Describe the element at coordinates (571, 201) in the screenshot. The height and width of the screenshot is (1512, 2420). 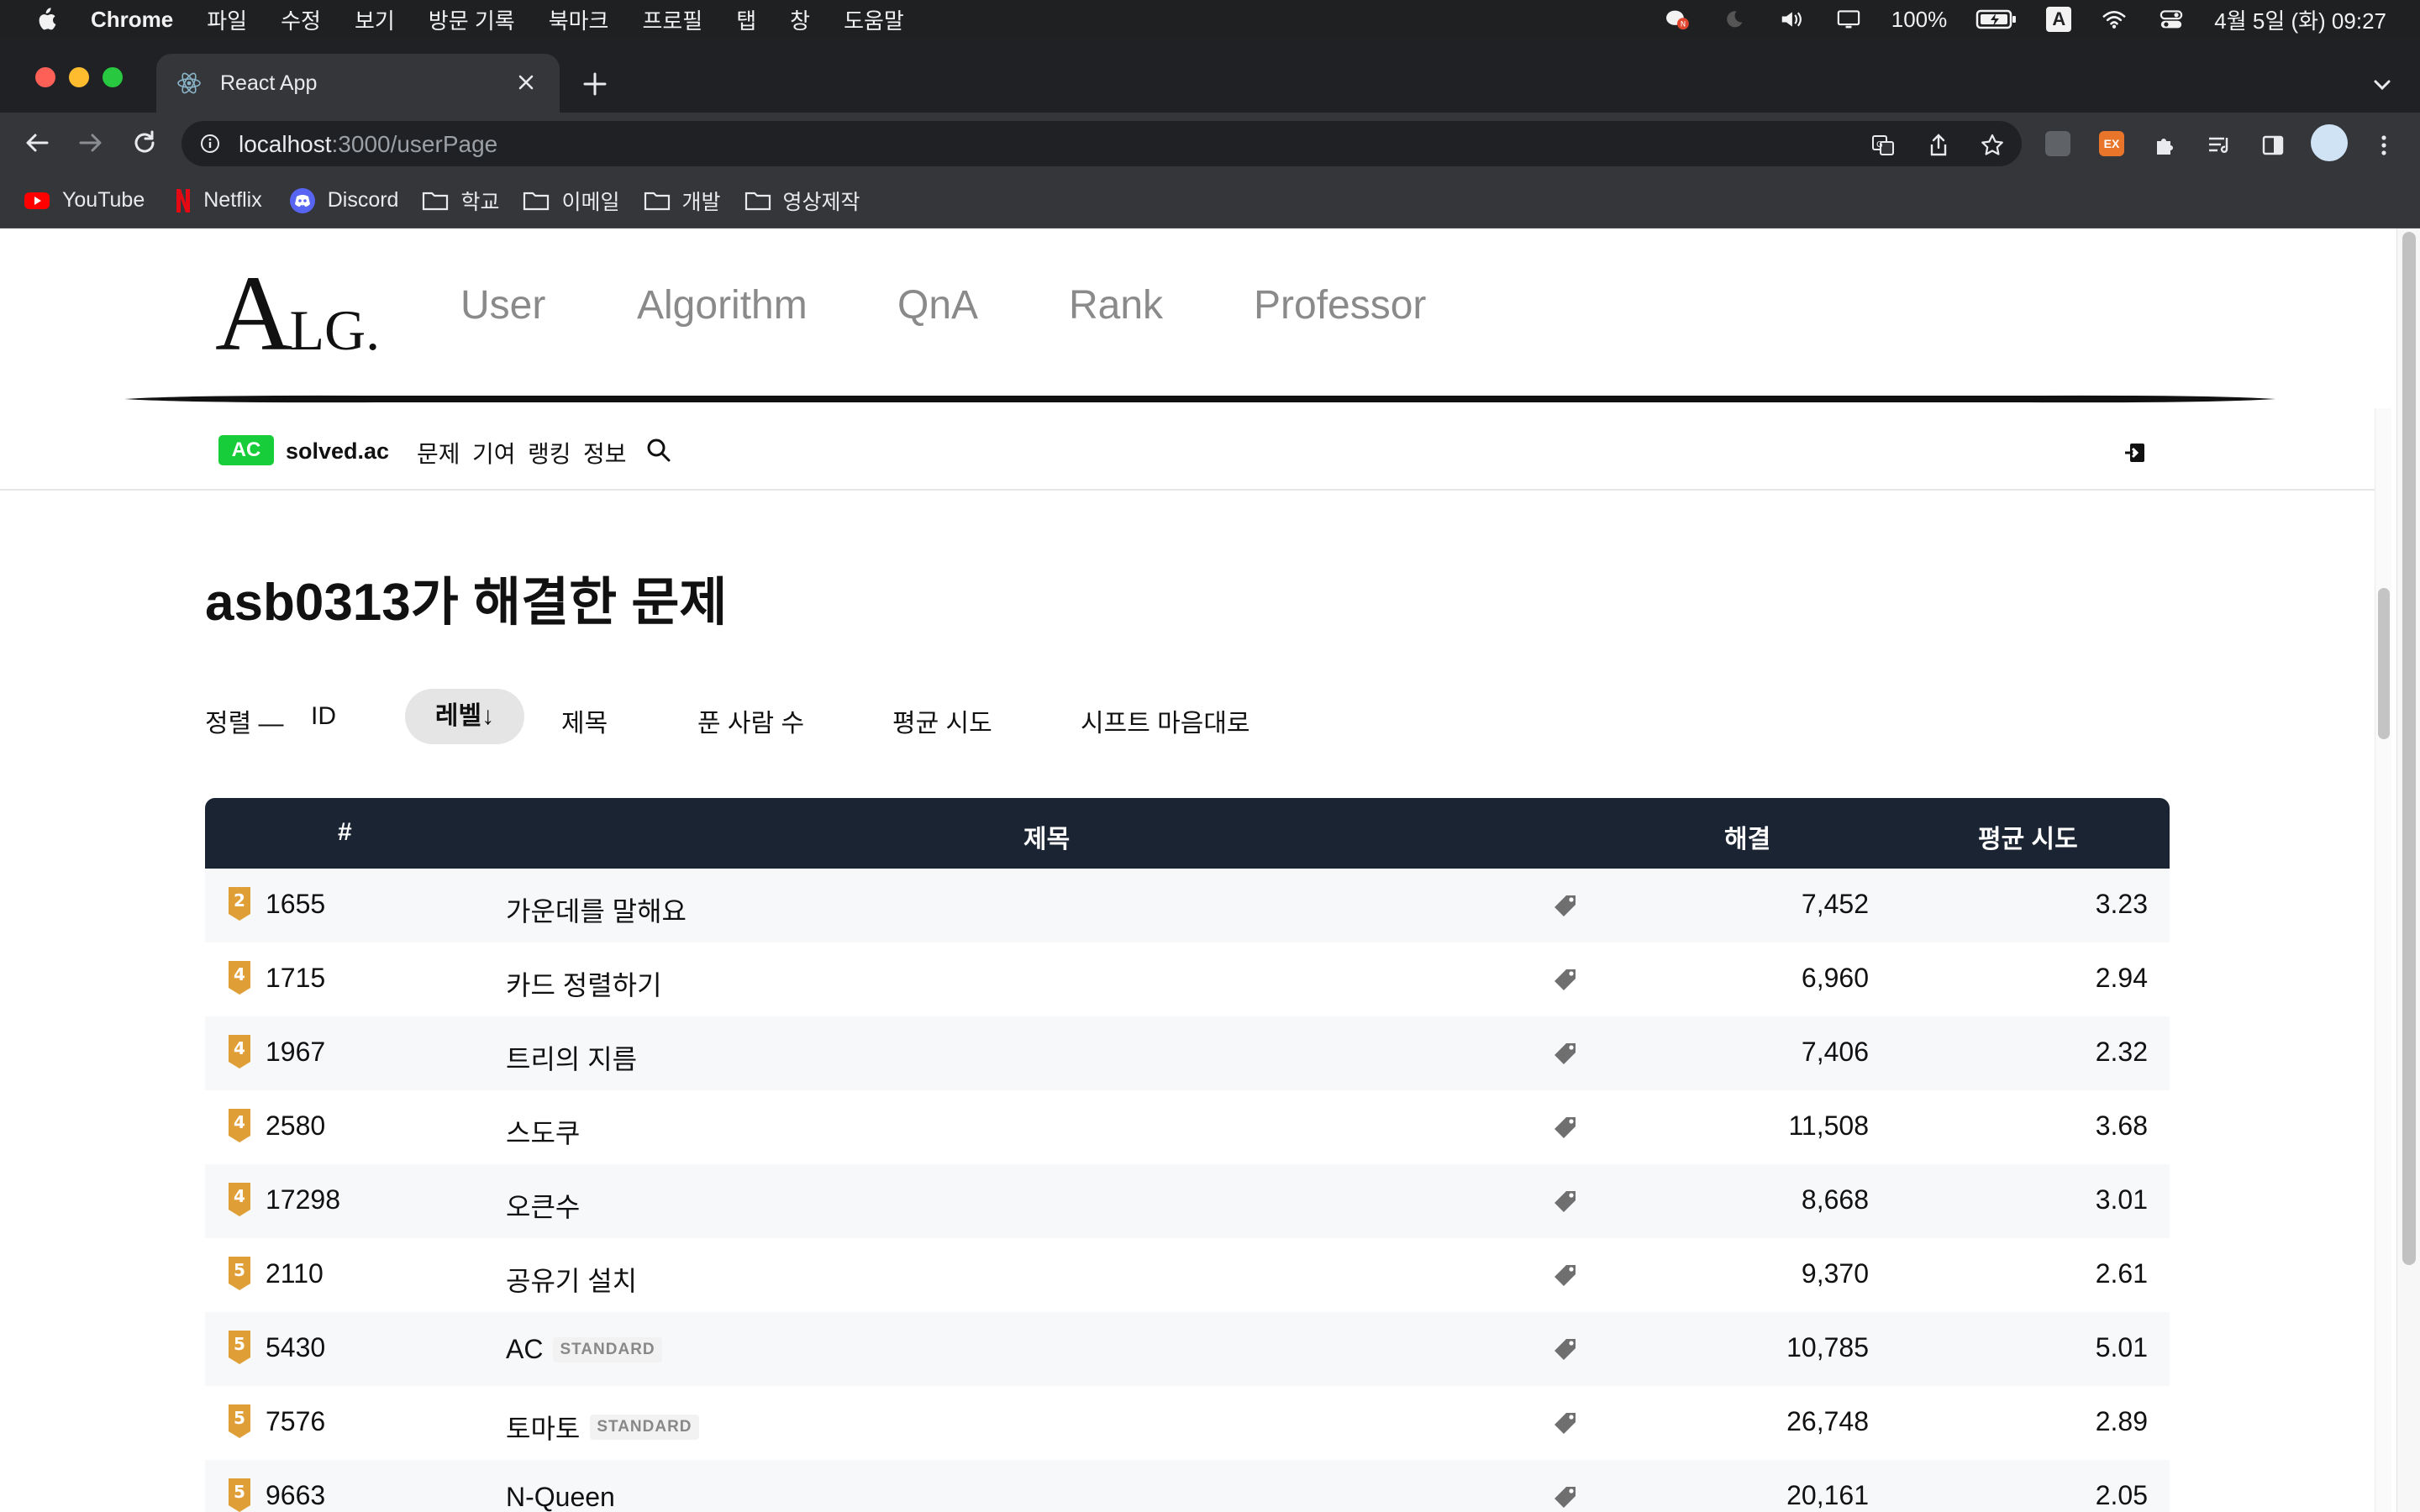
I see `bookmark-folder-email: 이메일` at that location.